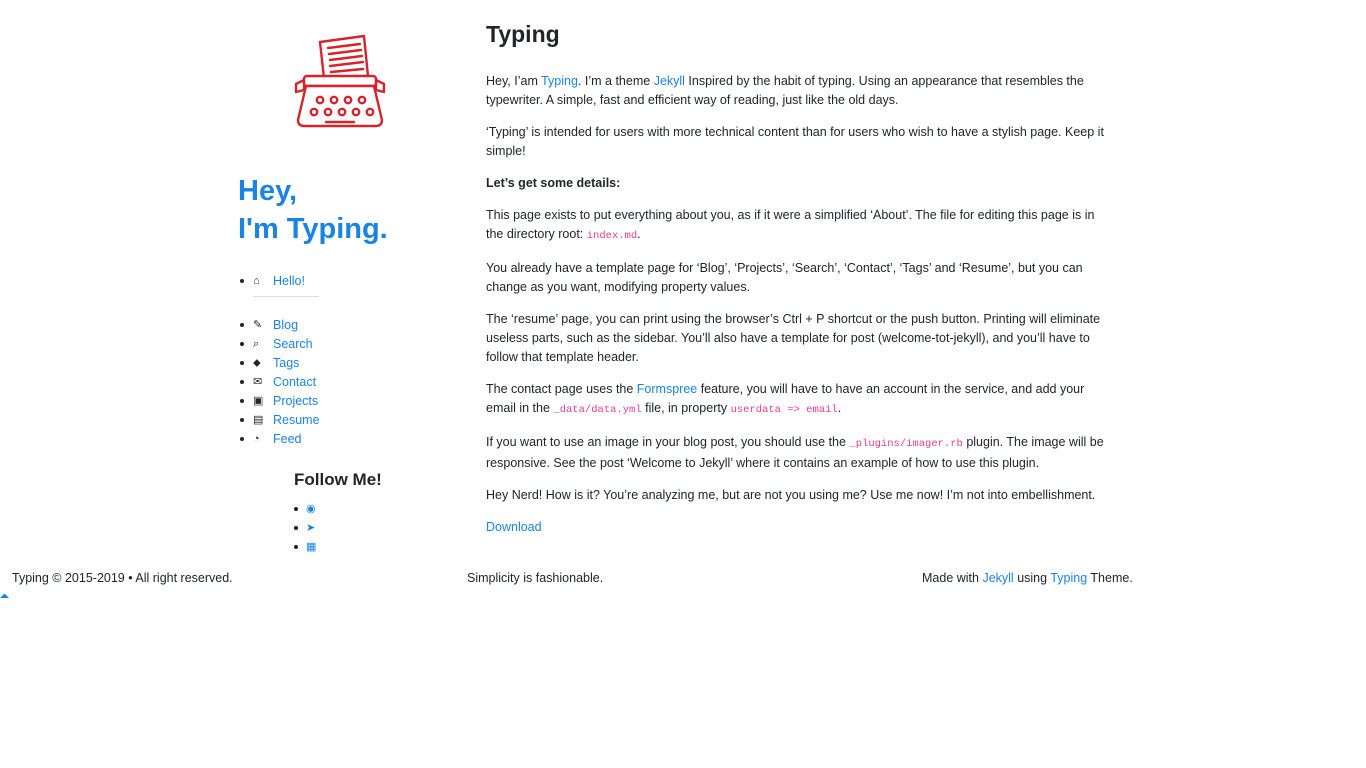 The height and width of the screenshot is (768, 1366). What do you see at coordinates (341, 401) in the screenshot?
I see `nav-item-projects: ▣ Projects` at bounding box center [341, 401].